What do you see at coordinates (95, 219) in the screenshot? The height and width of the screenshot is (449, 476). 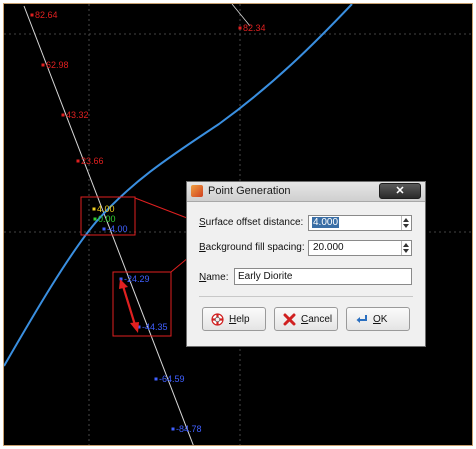 I see `green-point-label-marker` at bounding box center [95, 219].